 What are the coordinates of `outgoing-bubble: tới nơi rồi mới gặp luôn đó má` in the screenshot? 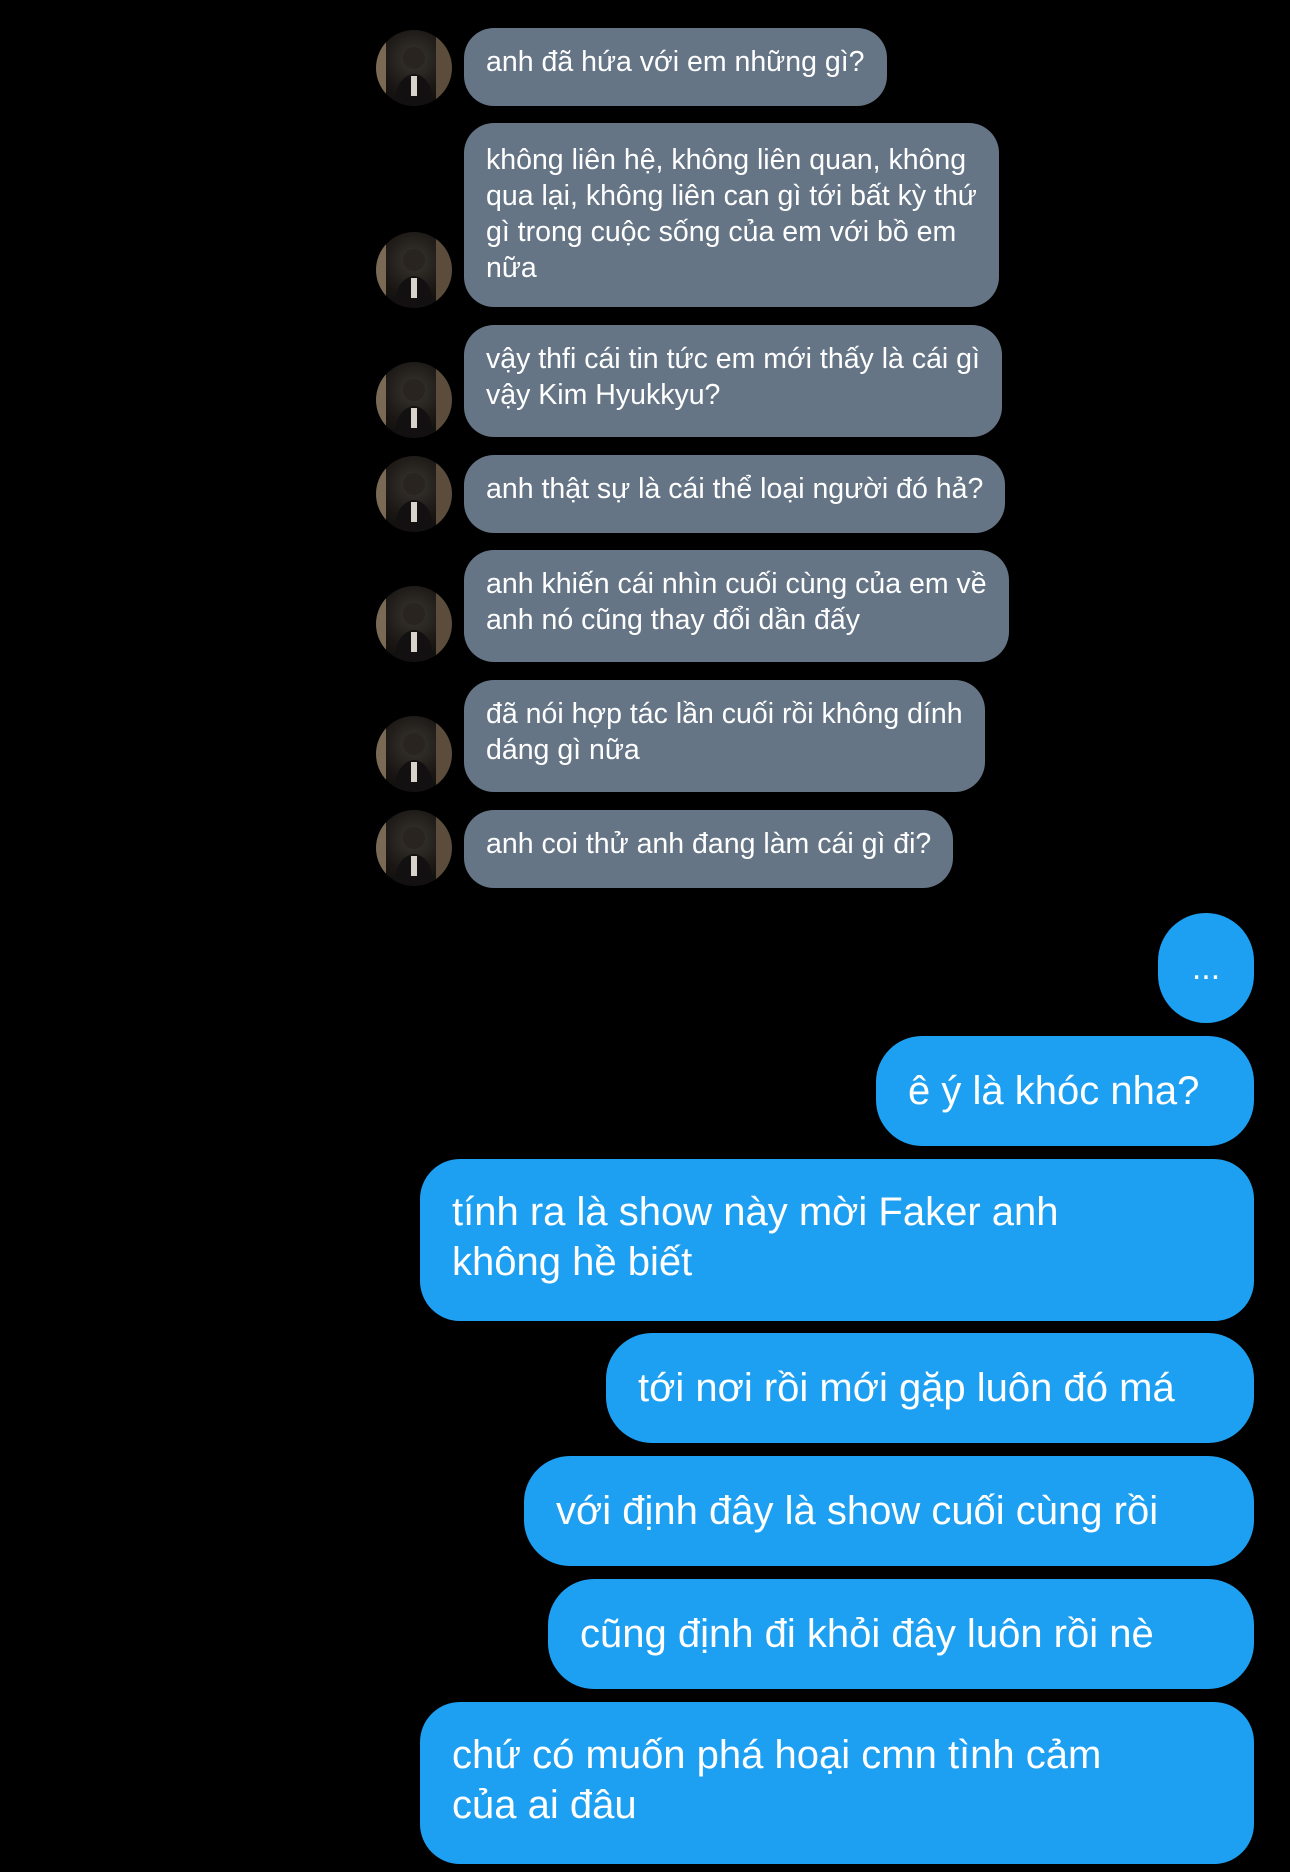 It's located at (930, 1388).